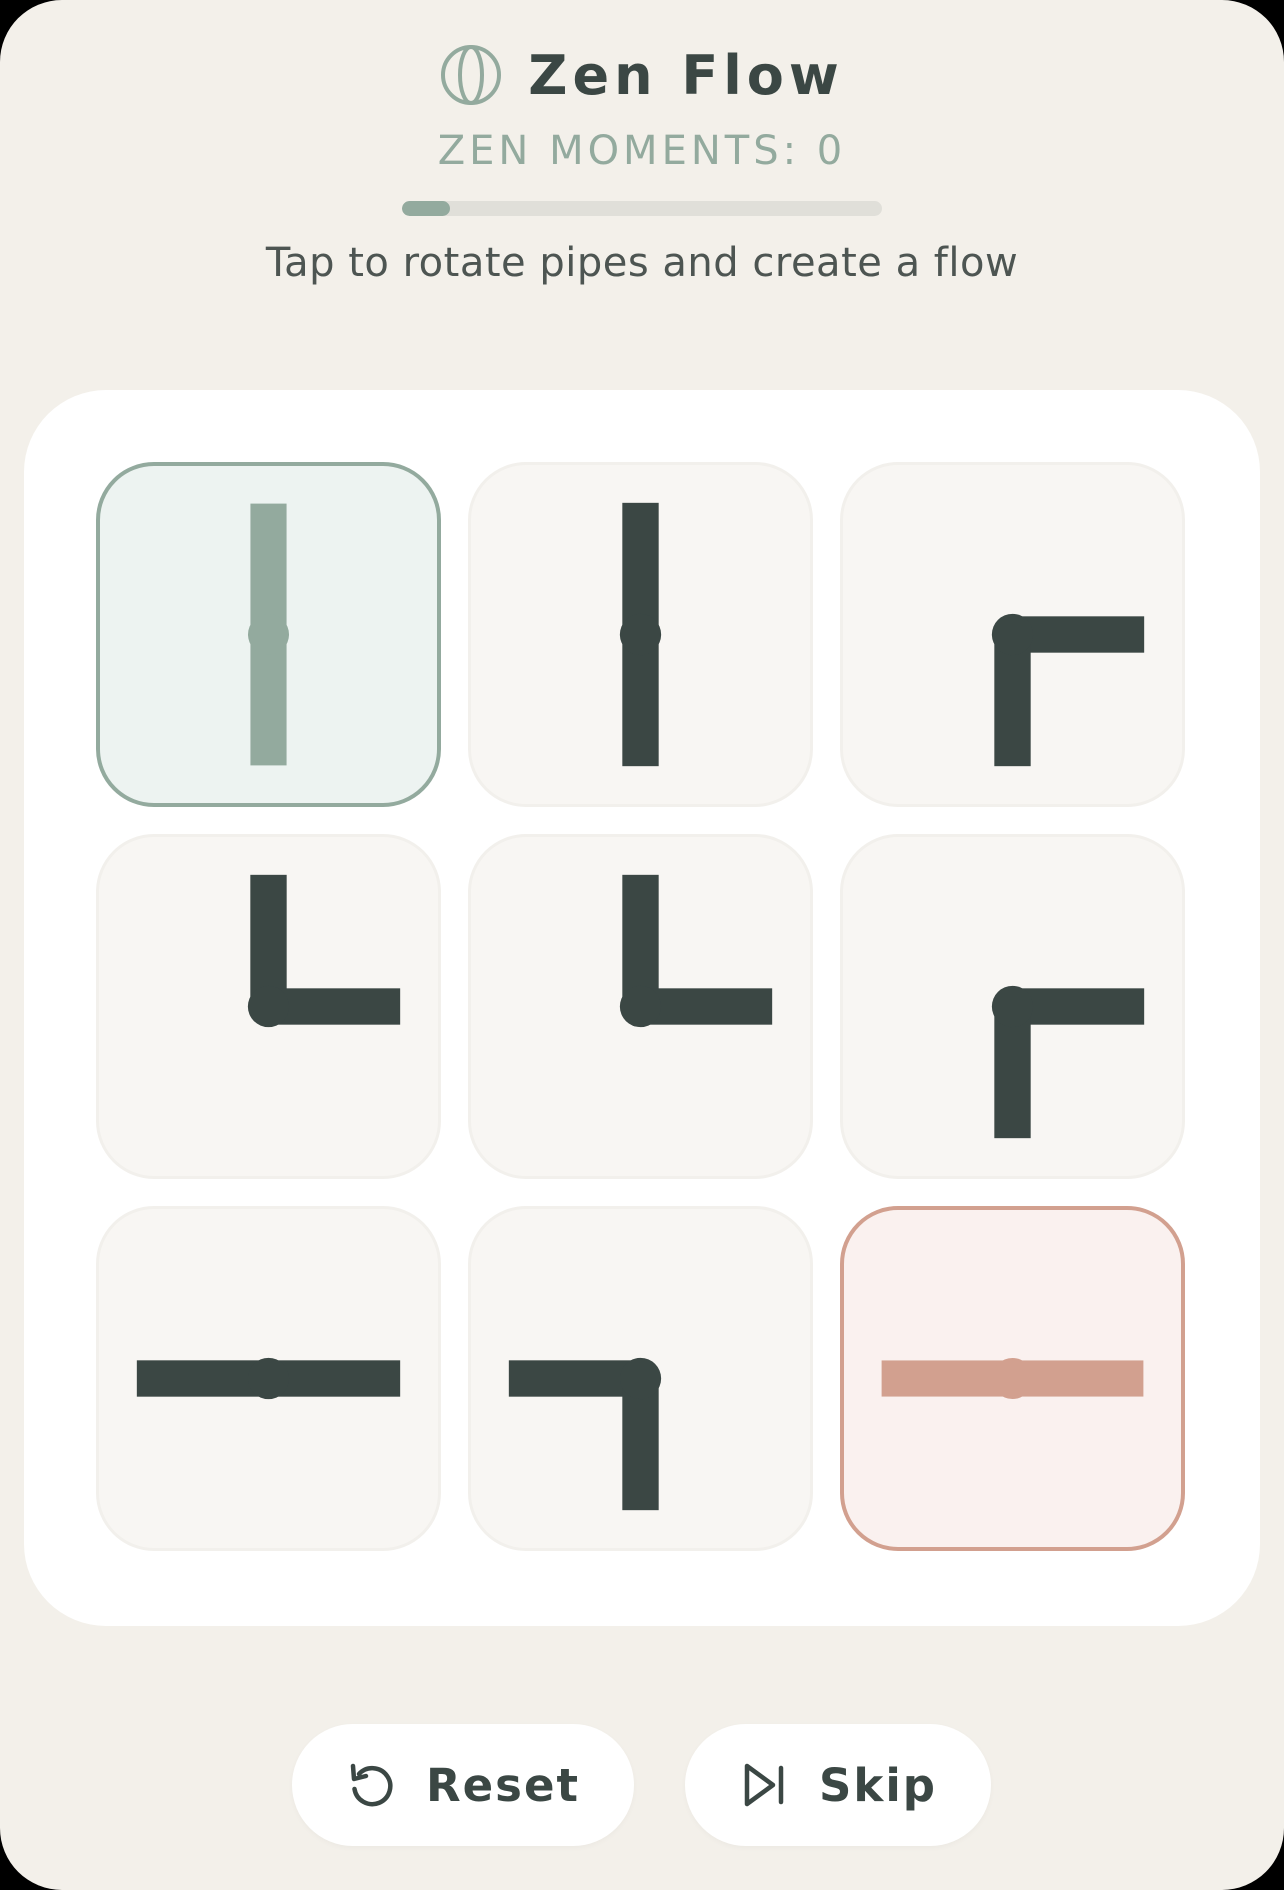 This screenshot has height=1890, width=1284. I want to click on skip-button-label: Skip, so click(878, 1785).